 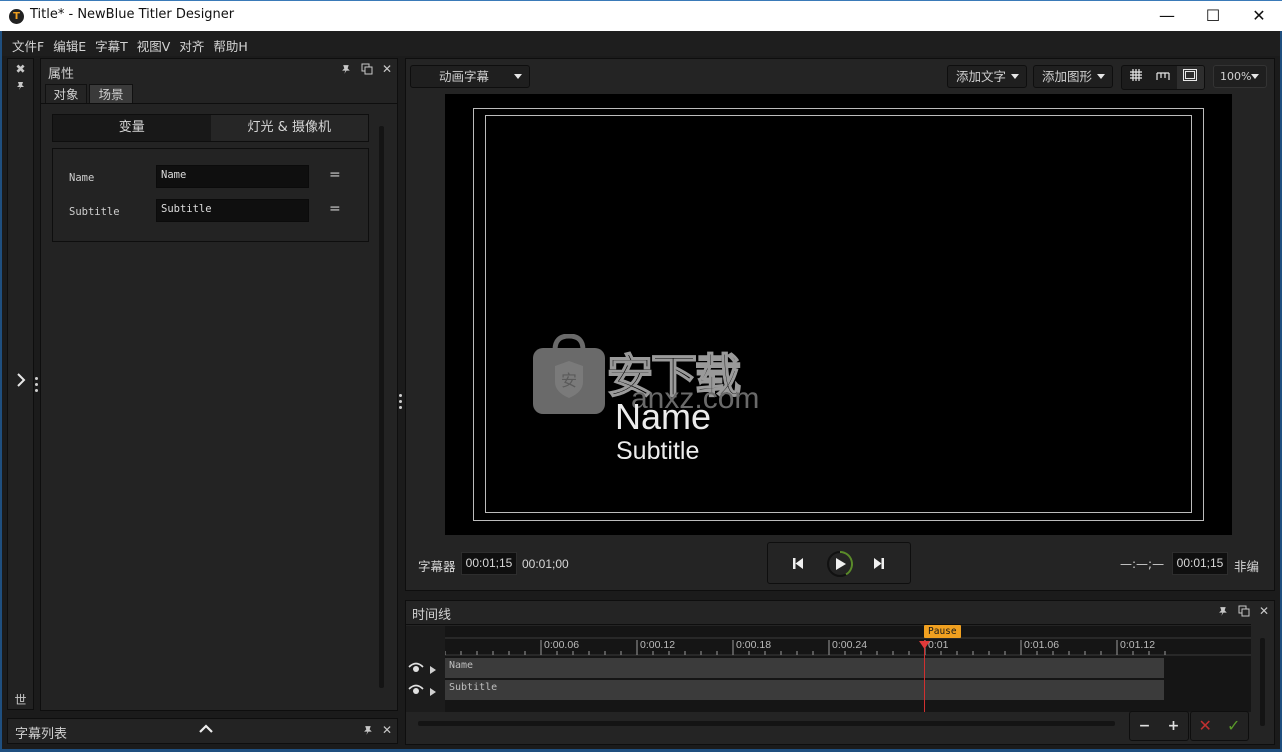 I want to click on skip-back-icon, so click(x=798, y=563).